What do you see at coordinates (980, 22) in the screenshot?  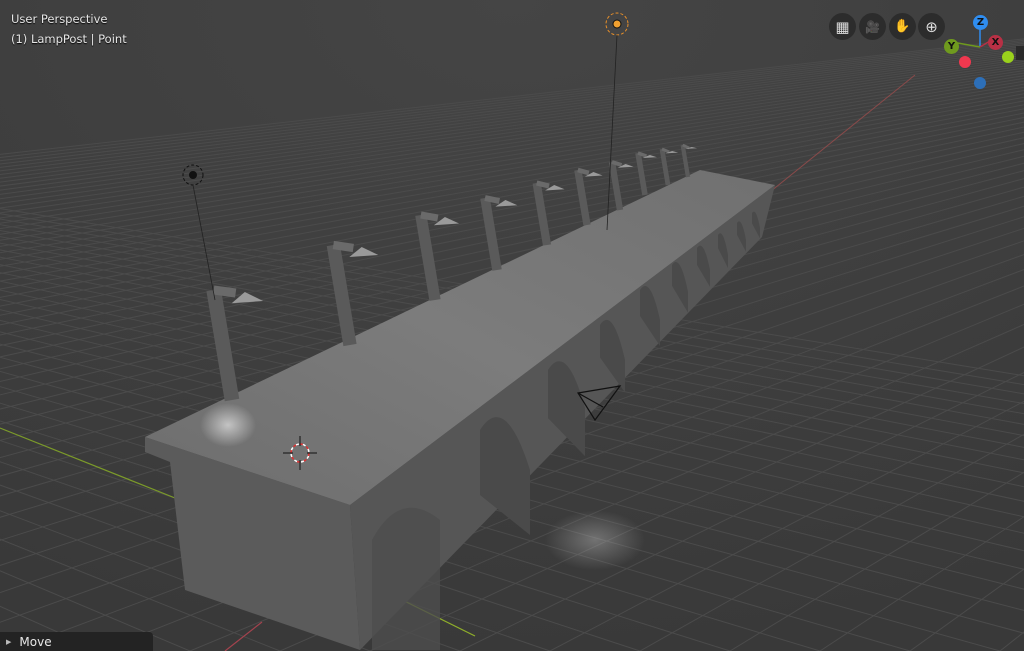 I see `gizmo-z-axis: Z` at bounding box center [980, 22].